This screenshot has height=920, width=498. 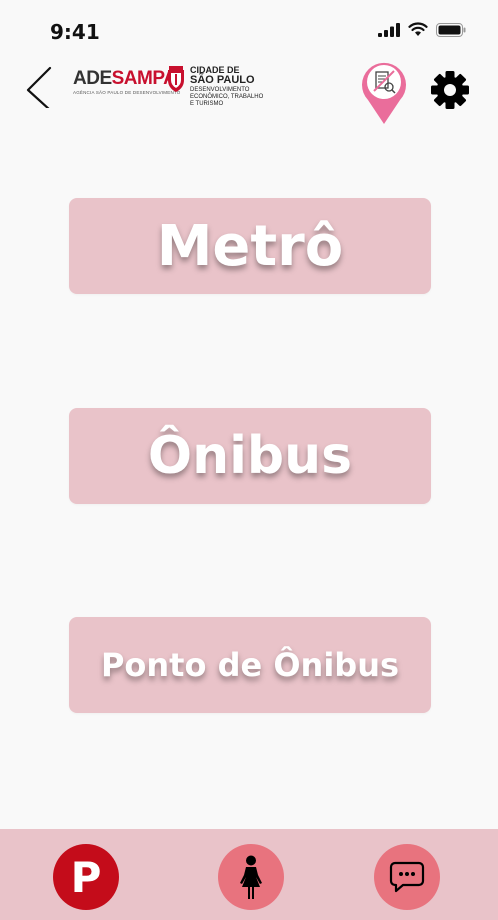 I want to click on status-icons, so click(x=422, y=29).